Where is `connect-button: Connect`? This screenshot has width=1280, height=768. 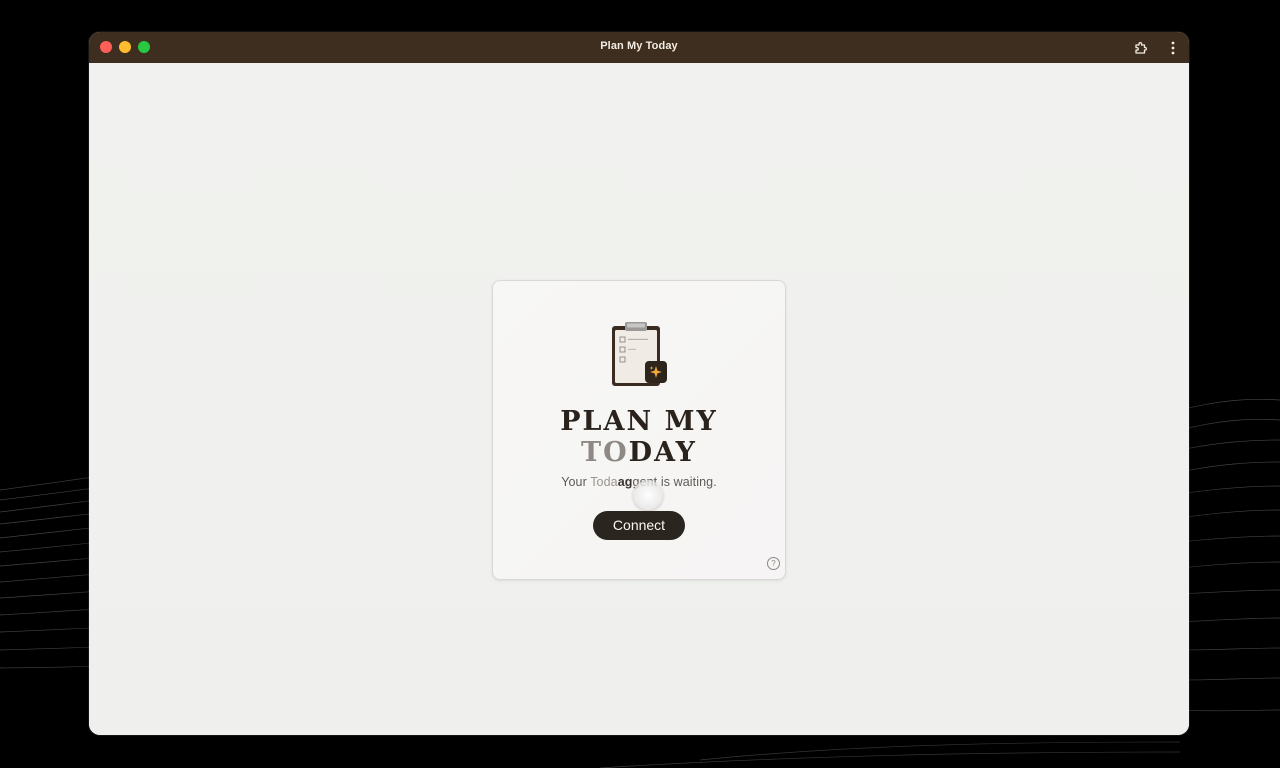
connect-button: Connect is located at coordinates (639, 525).